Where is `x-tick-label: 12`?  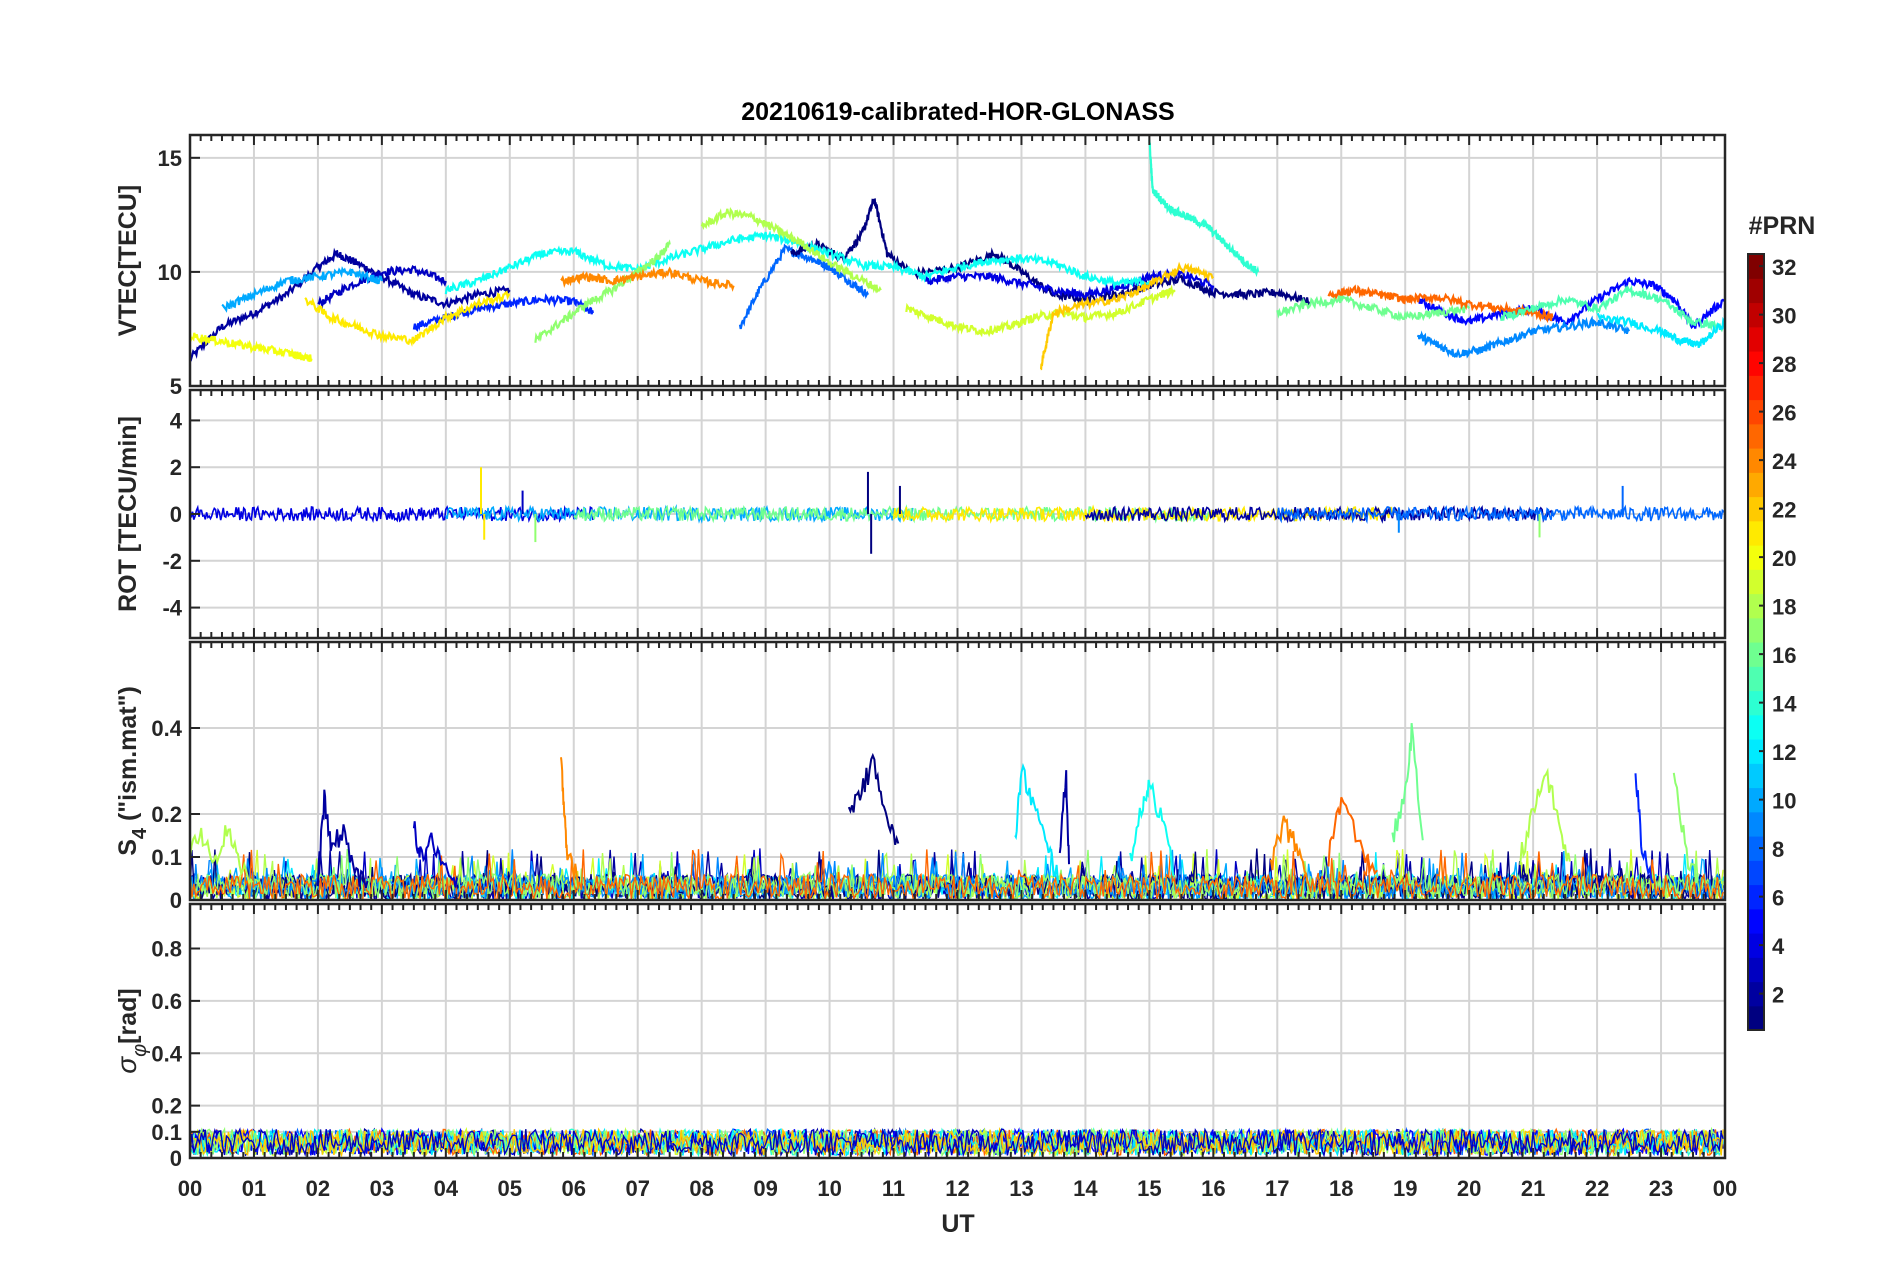 x-tick-label: 12 is located at coordinates (957, 1188).